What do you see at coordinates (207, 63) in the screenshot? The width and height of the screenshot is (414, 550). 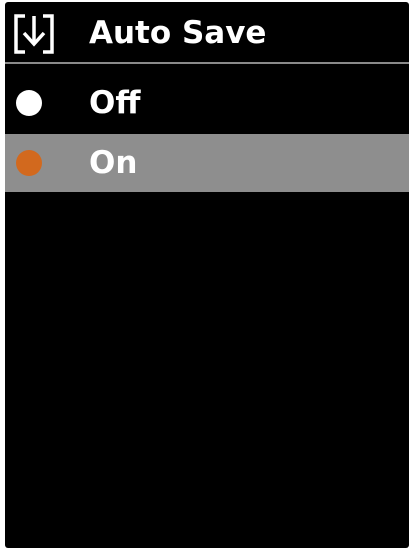 I see `header-divider` at bounding box center [207, 63].